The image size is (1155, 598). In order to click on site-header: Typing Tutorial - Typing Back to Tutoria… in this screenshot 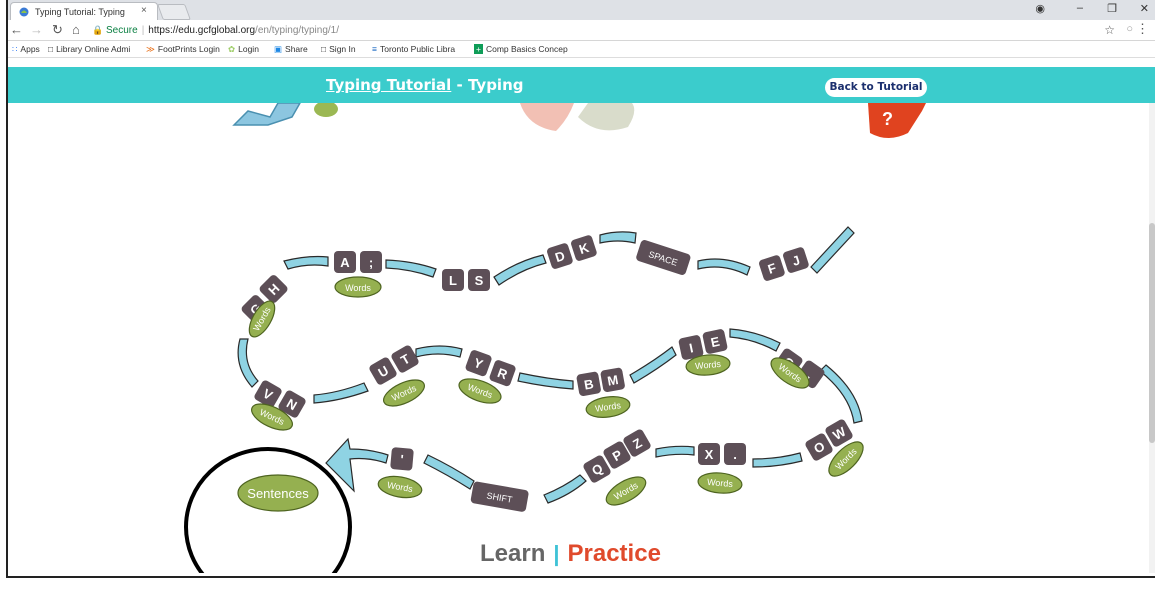, I will do `click(581, 85)`.